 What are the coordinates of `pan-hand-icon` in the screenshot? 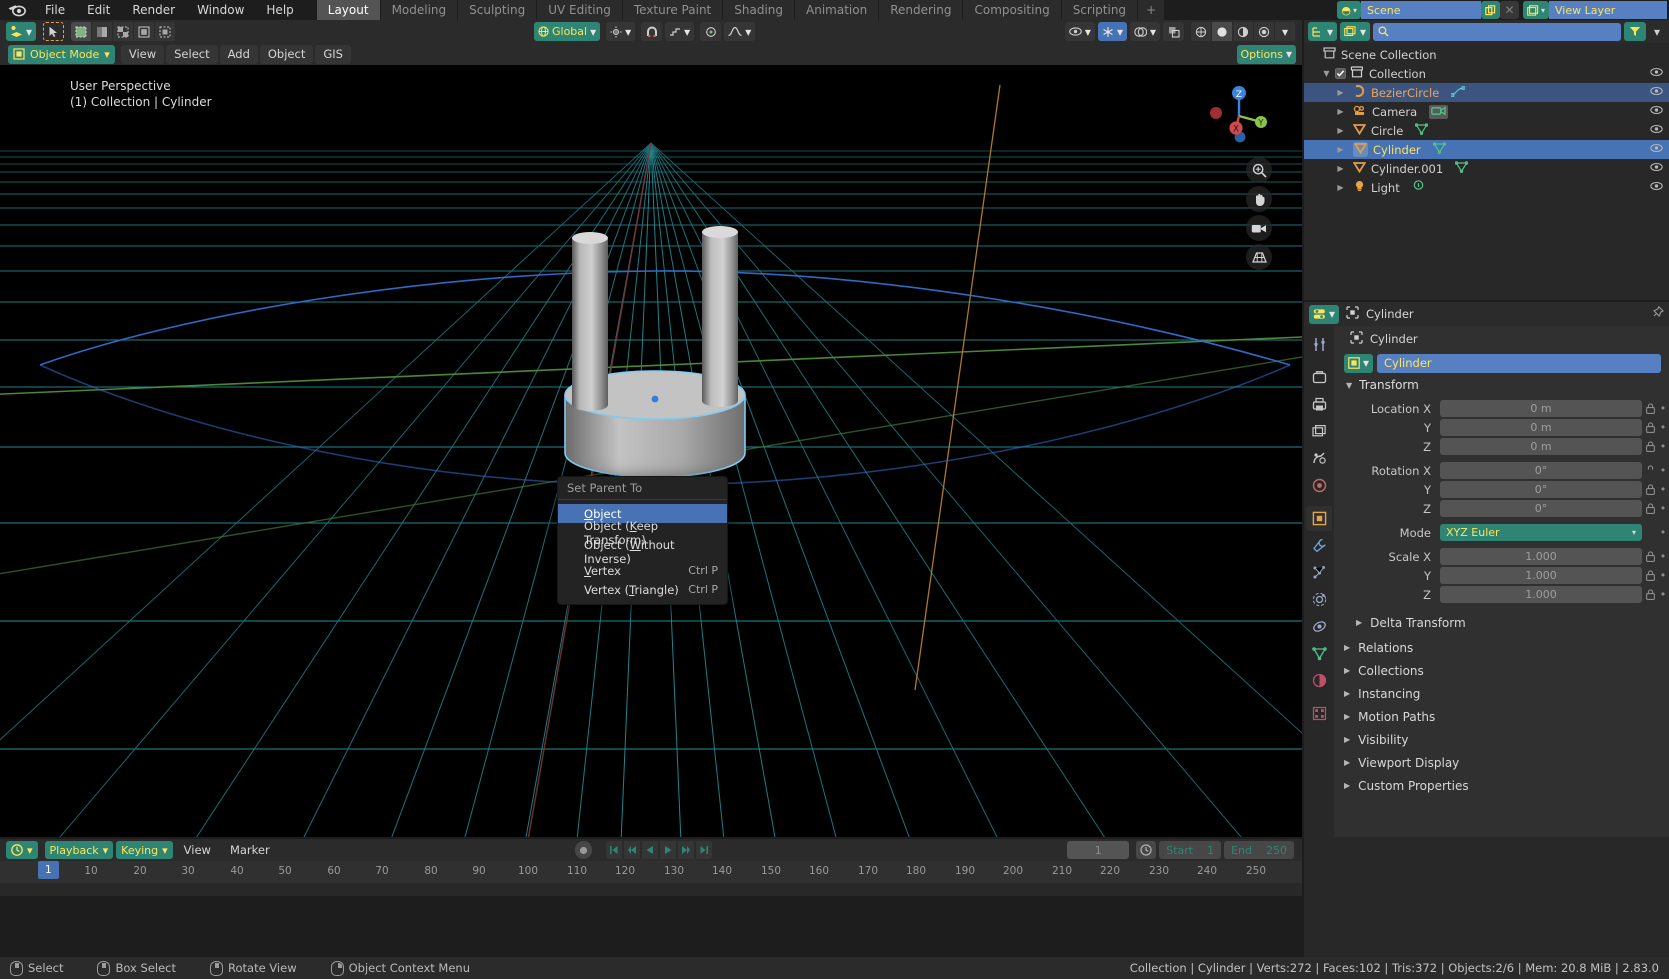 It's located at (1259, 199).